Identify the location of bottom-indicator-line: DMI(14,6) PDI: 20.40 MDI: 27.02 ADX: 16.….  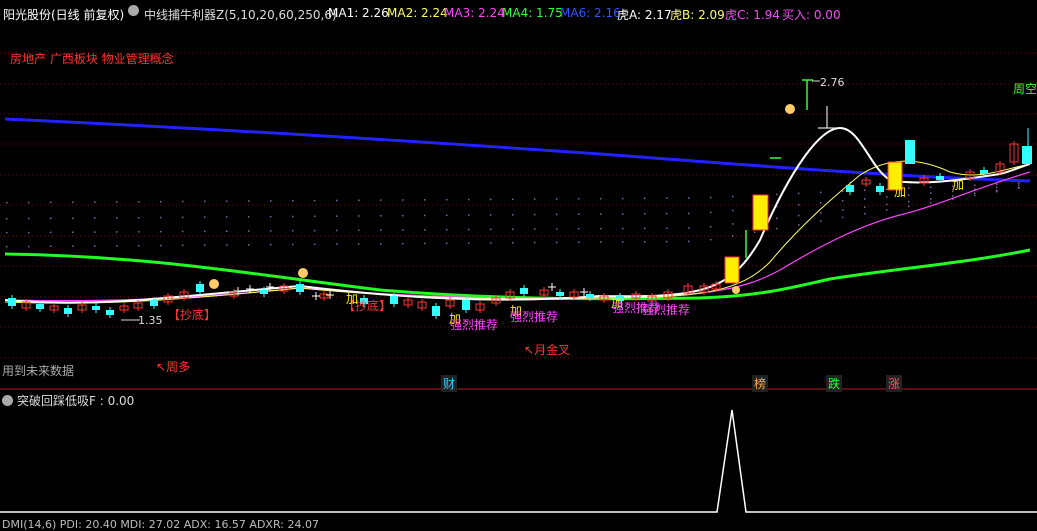
(160, 524).